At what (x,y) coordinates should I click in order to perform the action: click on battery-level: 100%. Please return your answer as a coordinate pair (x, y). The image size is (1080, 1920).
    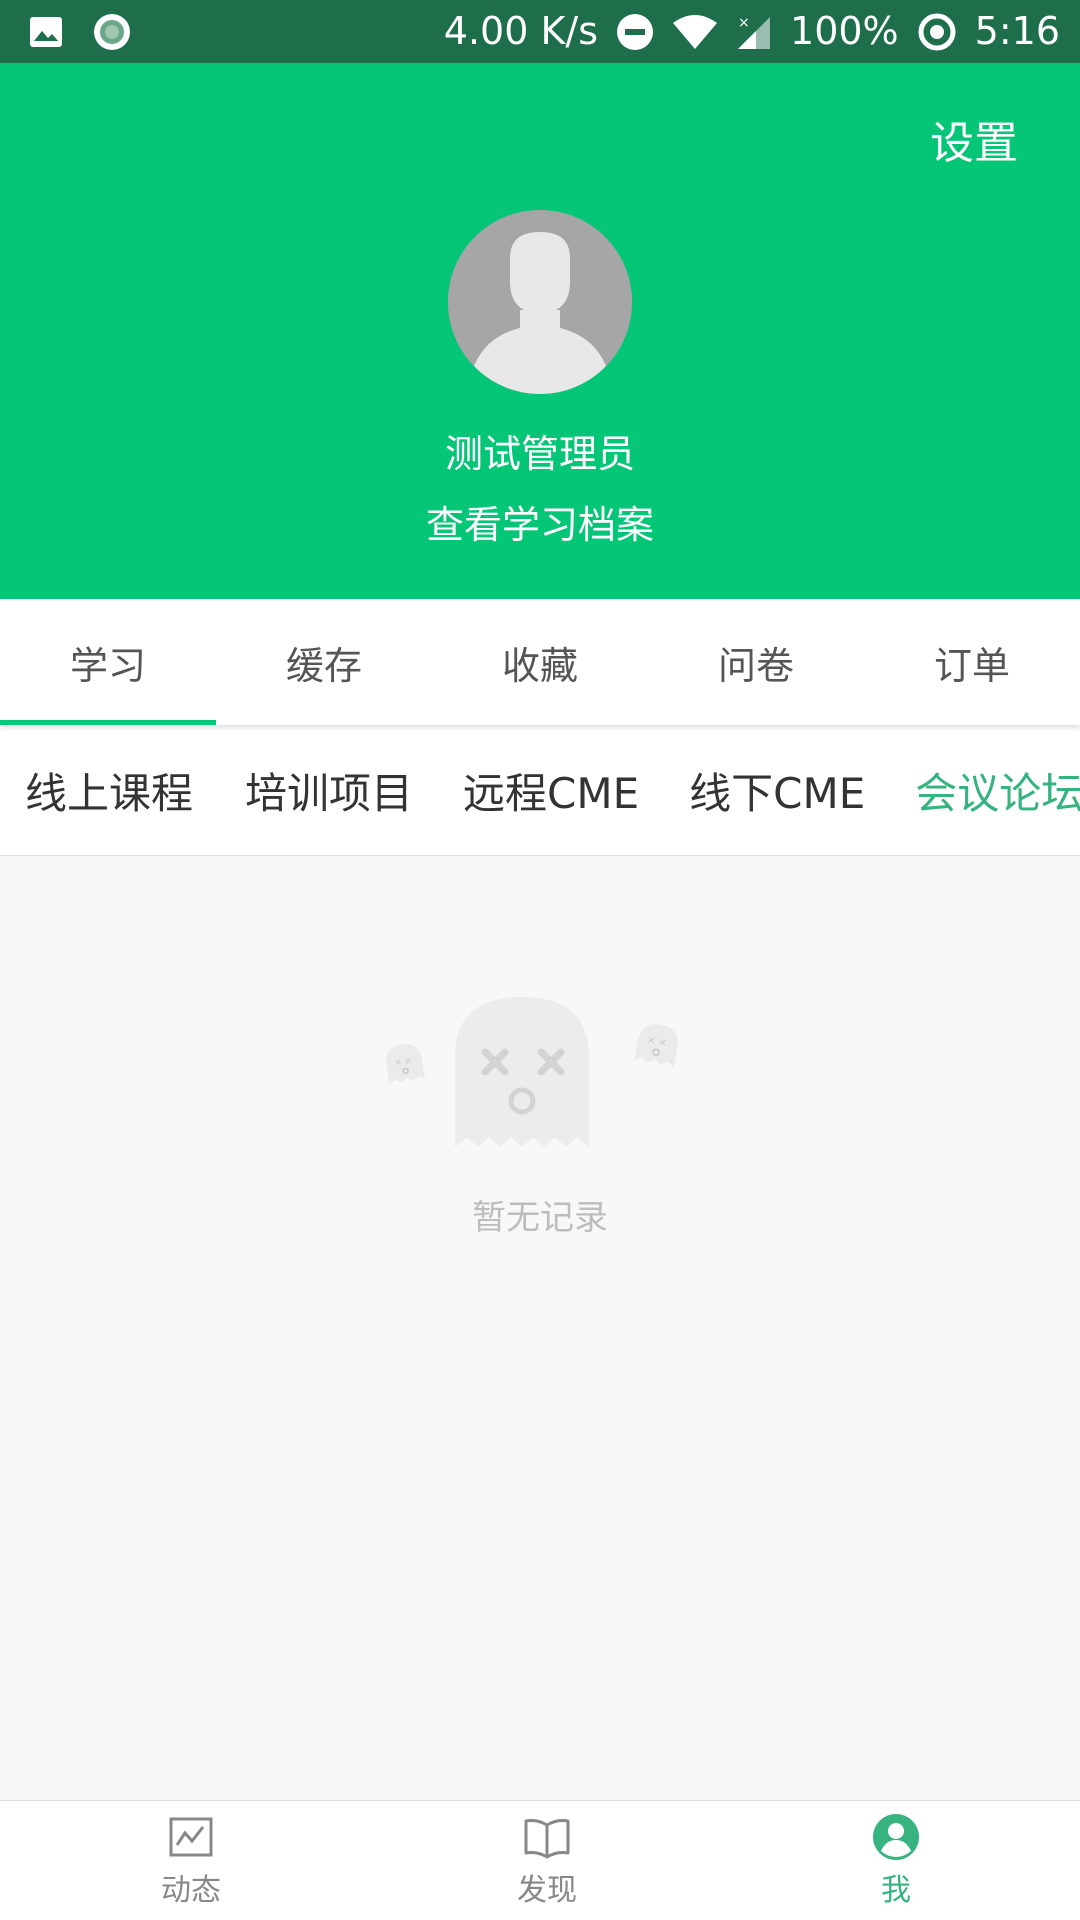
    Looking at the image, I should click on (844, 31).